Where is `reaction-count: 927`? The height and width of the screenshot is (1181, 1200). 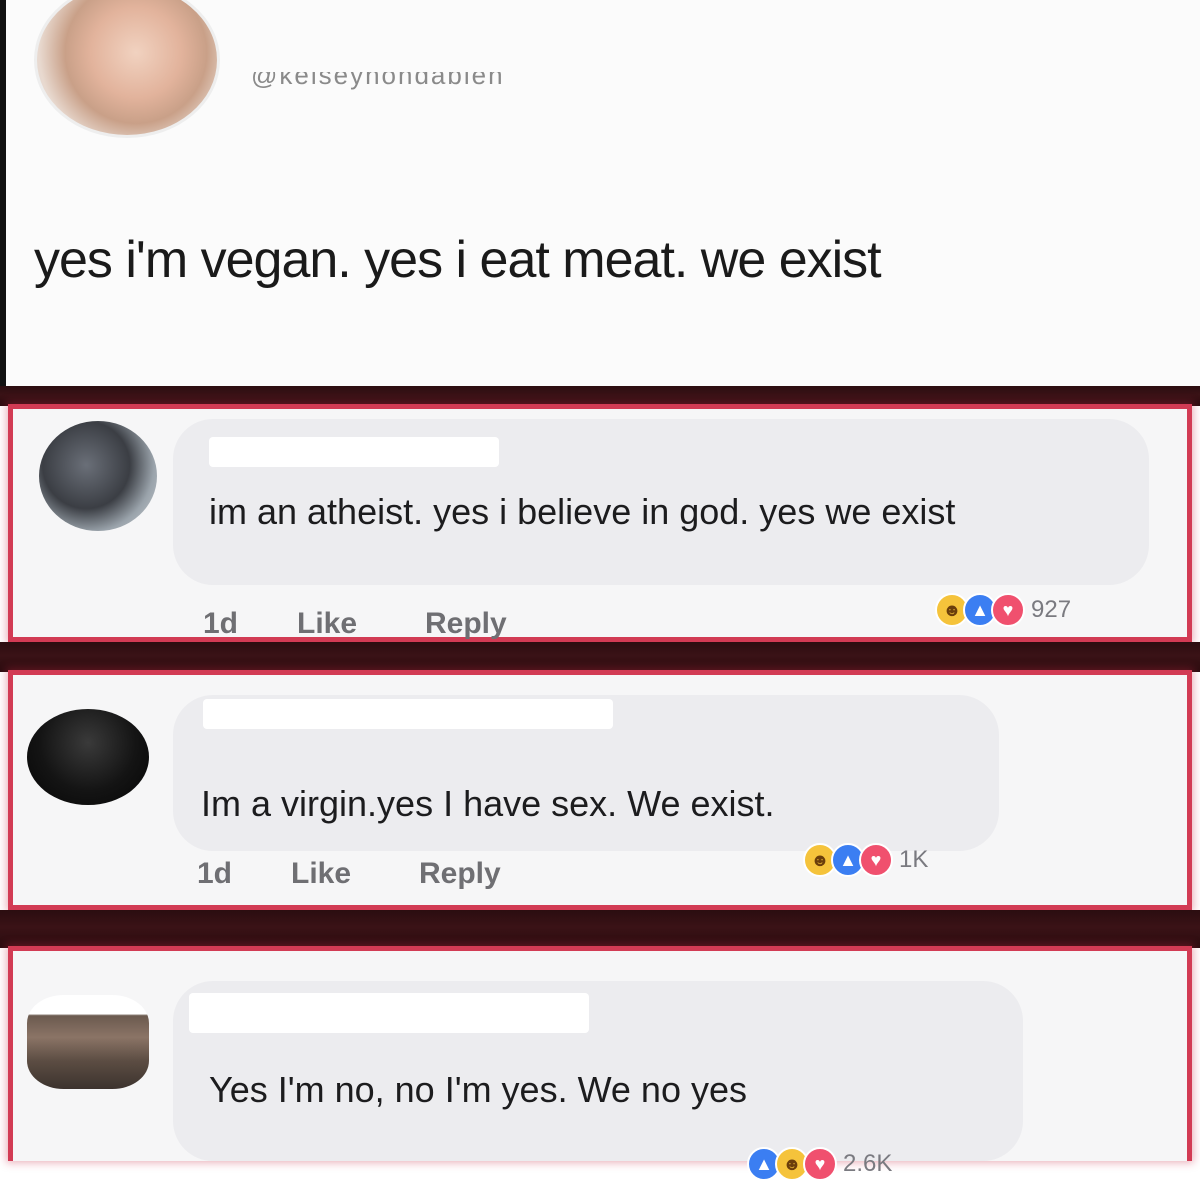
reaction-count: 927 is located at coordinates (1051, 609).